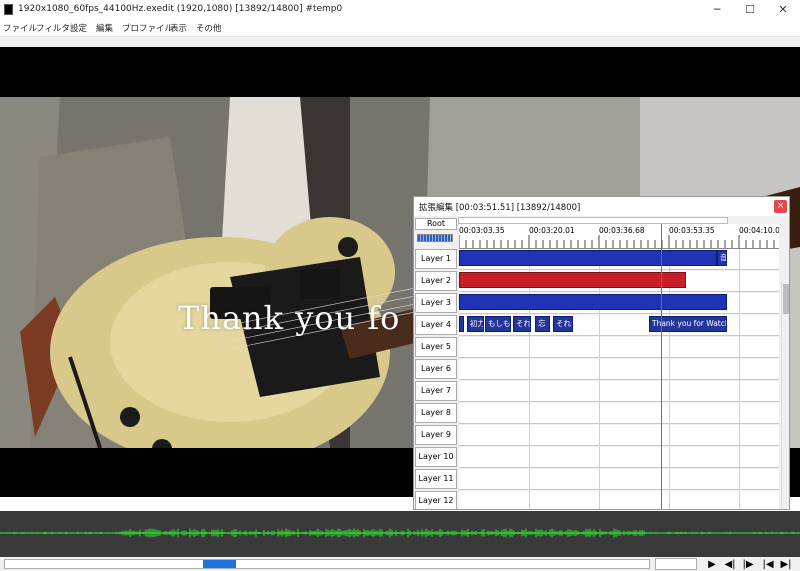 The width and height of the screenshot is (800, 571). Describe the element at coordinates (768, 564) in the screenshot. I see `to-start-button: |◀` at that location.